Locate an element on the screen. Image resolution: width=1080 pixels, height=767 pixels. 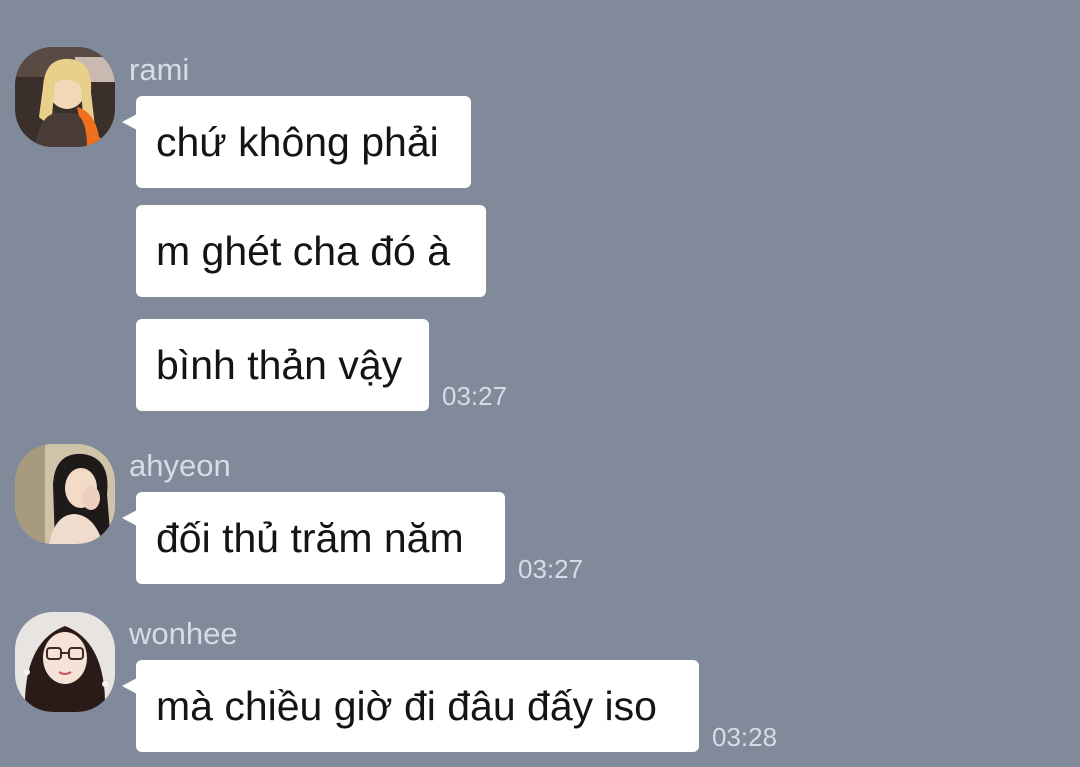
message-bubble: bình thản vậy is located at coordinates (282, 365).